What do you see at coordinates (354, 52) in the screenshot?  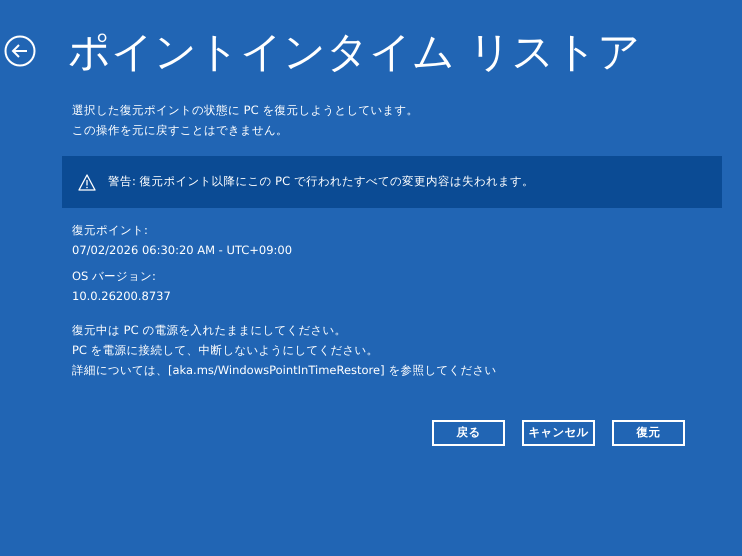 I see `page-title: ポイントインタイム リストア` at bounding box center [354, 52].